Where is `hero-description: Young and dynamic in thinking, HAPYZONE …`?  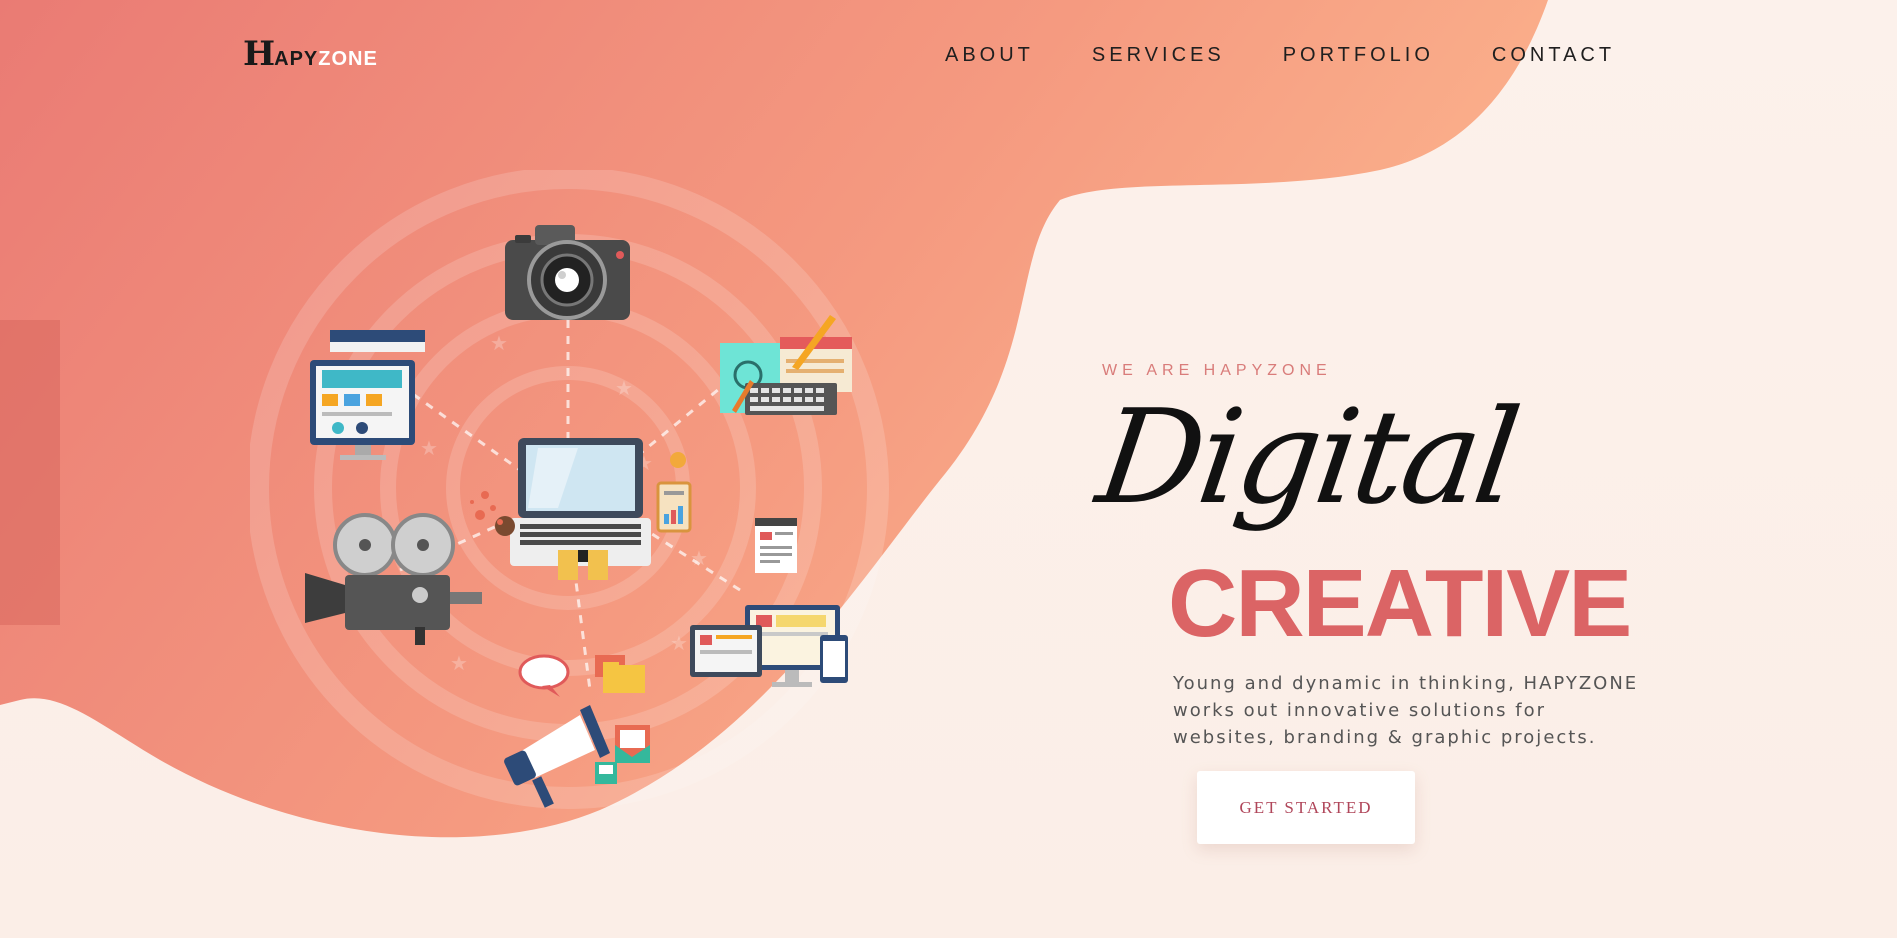 hero-description: Young and dynamic in thinking, HAPYZONE … is located at coordinates (1406, 710).